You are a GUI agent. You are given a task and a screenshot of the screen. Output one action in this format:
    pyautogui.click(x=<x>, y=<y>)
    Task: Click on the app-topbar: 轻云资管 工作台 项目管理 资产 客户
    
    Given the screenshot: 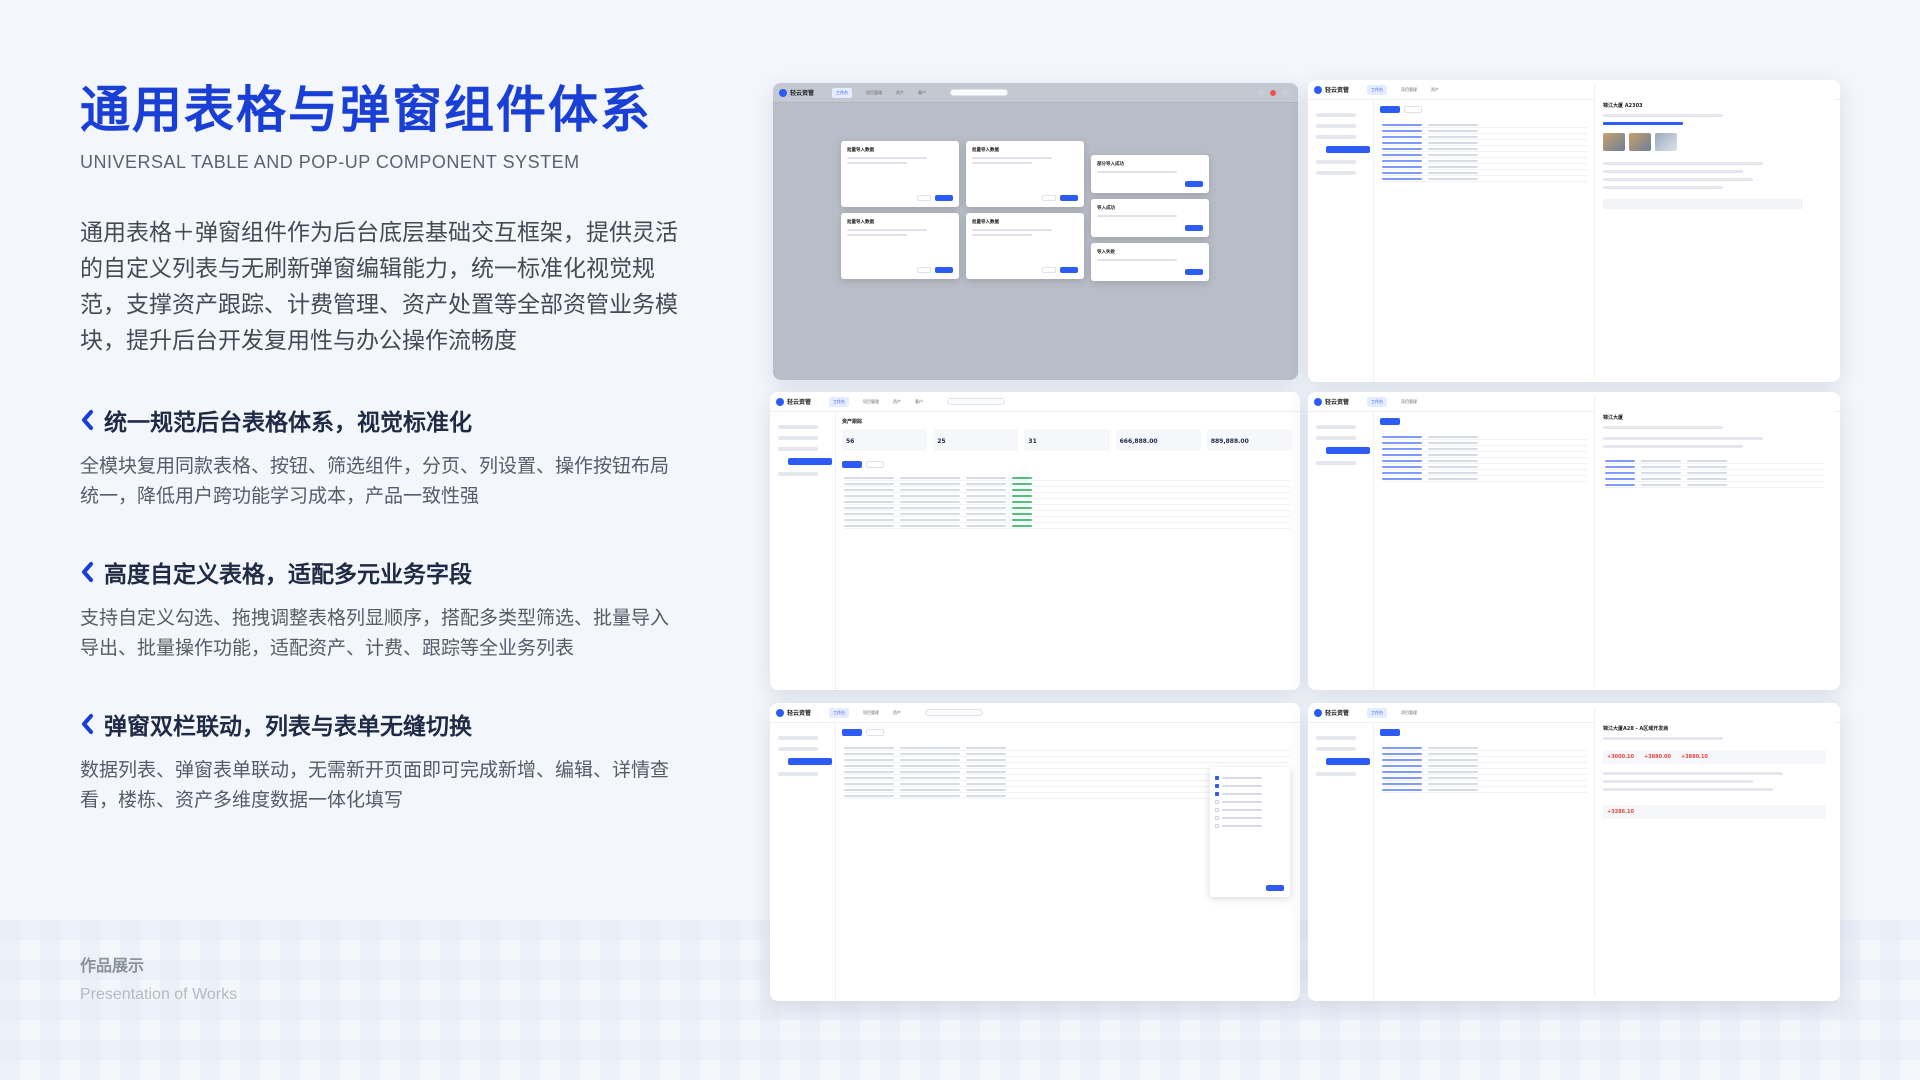 What is the action you would take?
    pyautogui.click(x=1035, y=402)
    